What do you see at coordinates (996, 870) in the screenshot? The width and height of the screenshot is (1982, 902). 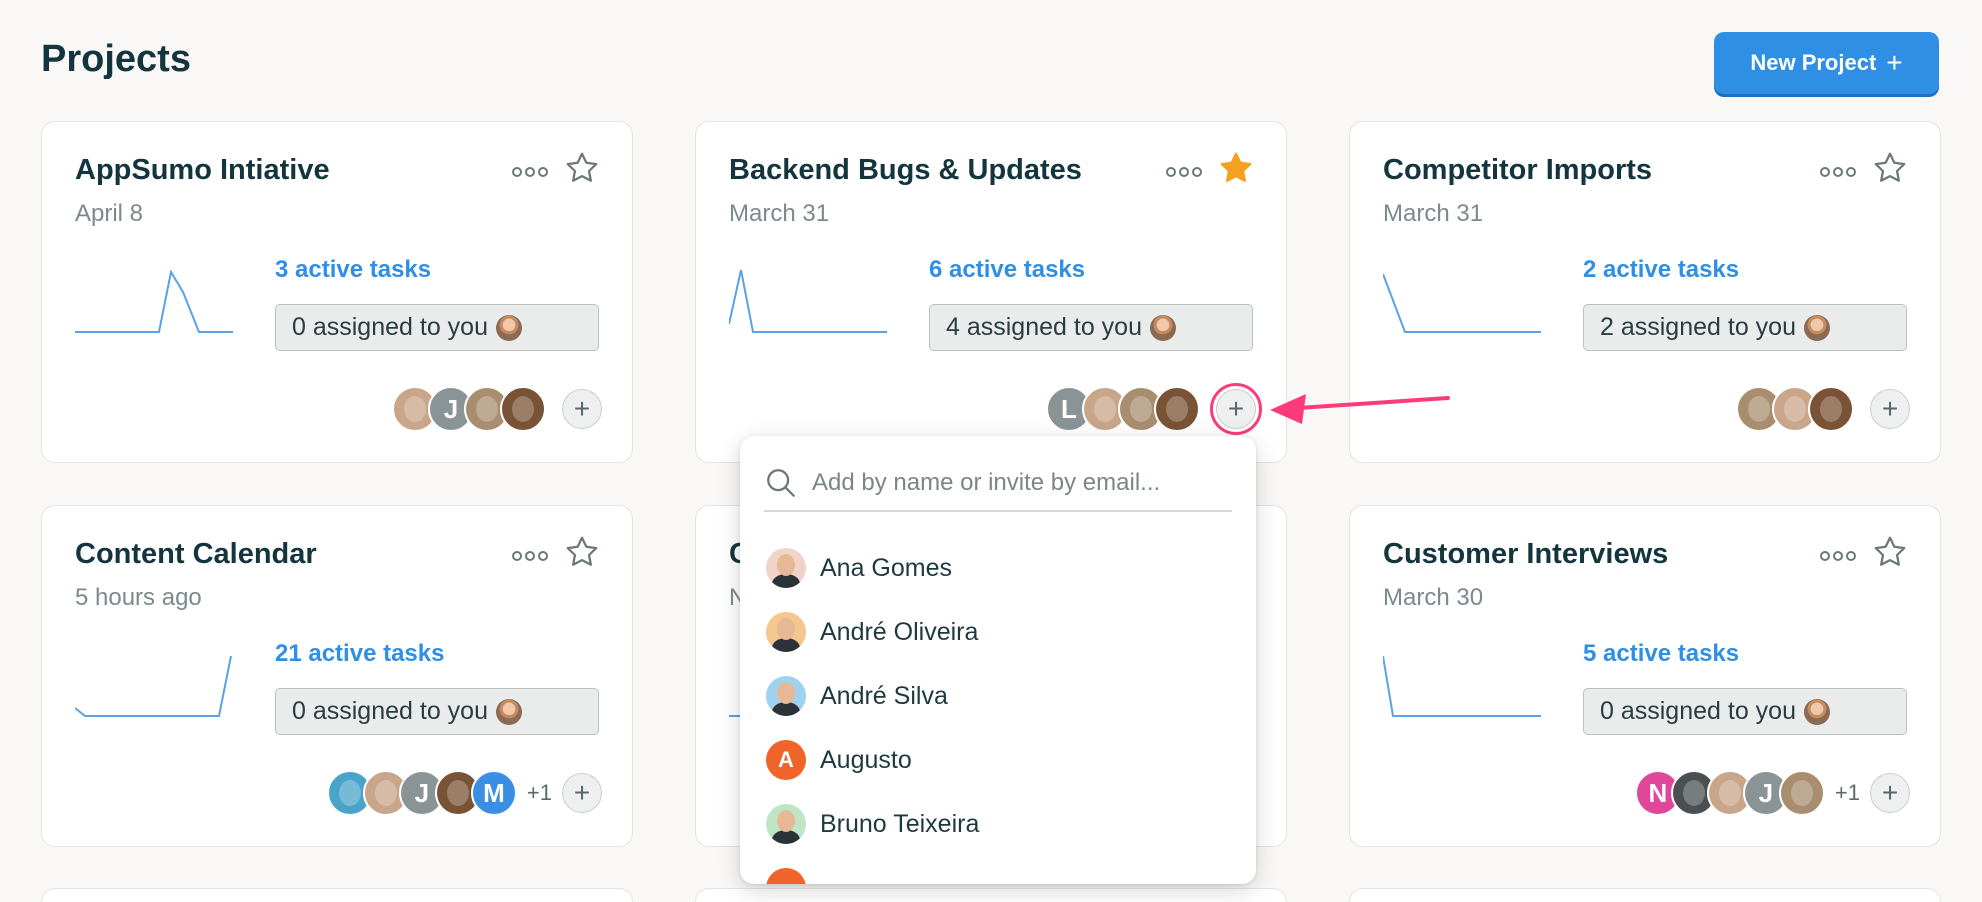 I see `list-item` at bounding box center [996, 870].